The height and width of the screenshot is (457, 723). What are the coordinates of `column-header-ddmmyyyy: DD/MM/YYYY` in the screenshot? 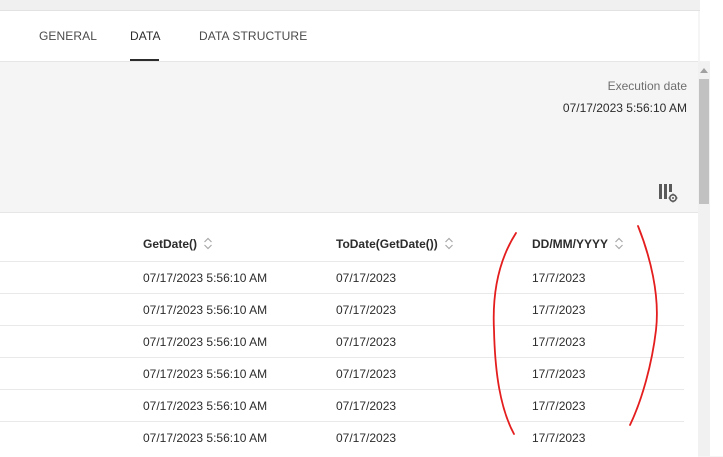 It's located at (578, 237).